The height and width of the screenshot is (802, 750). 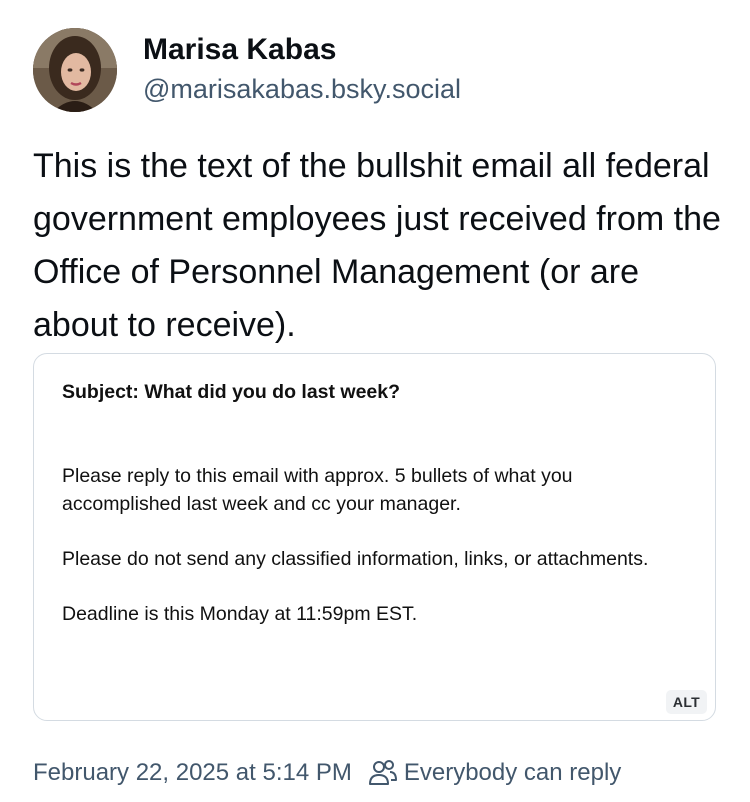 I want to click on reply-setting-label: Everybody can reply, so click(x=512, y=773).